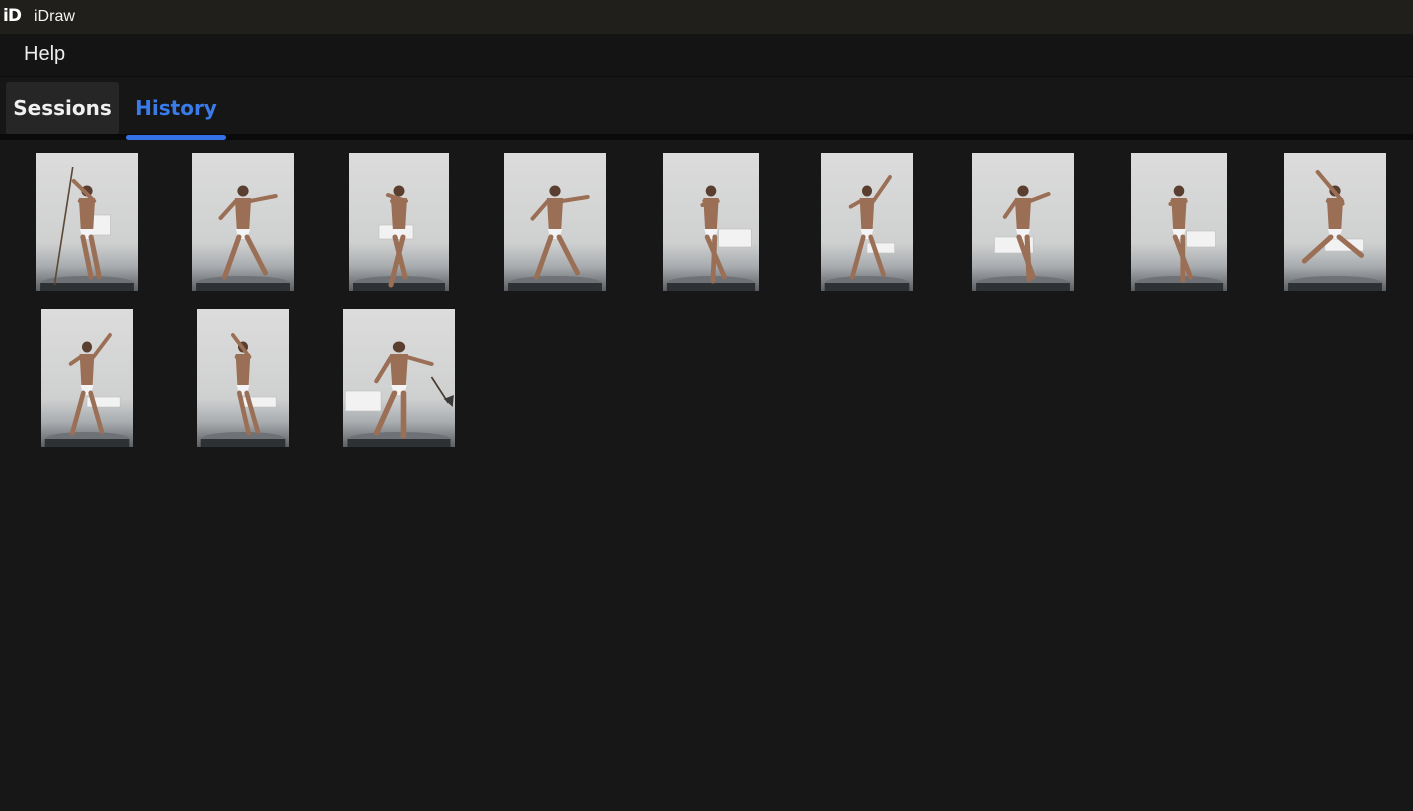  Describe the element at coordinates (706, 17) in the screenshot. I see `title-bar: iD iDraw` at that location.